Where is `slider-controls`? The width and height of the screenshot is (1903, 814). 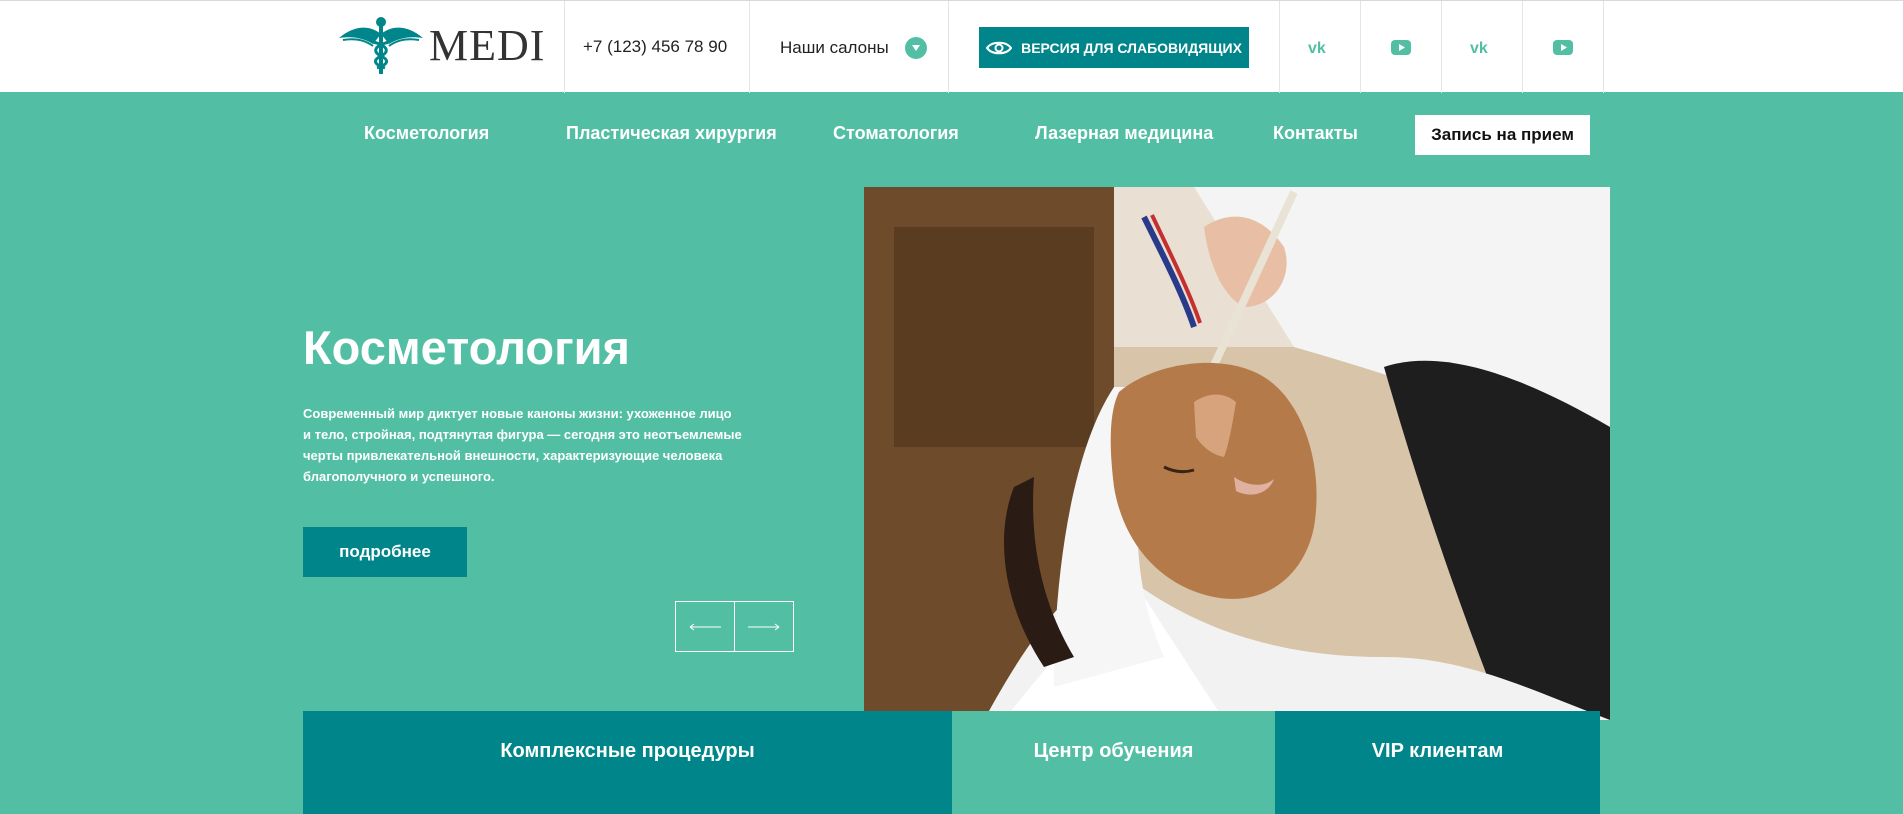
slider-controls is located at coordinates (734, 626).